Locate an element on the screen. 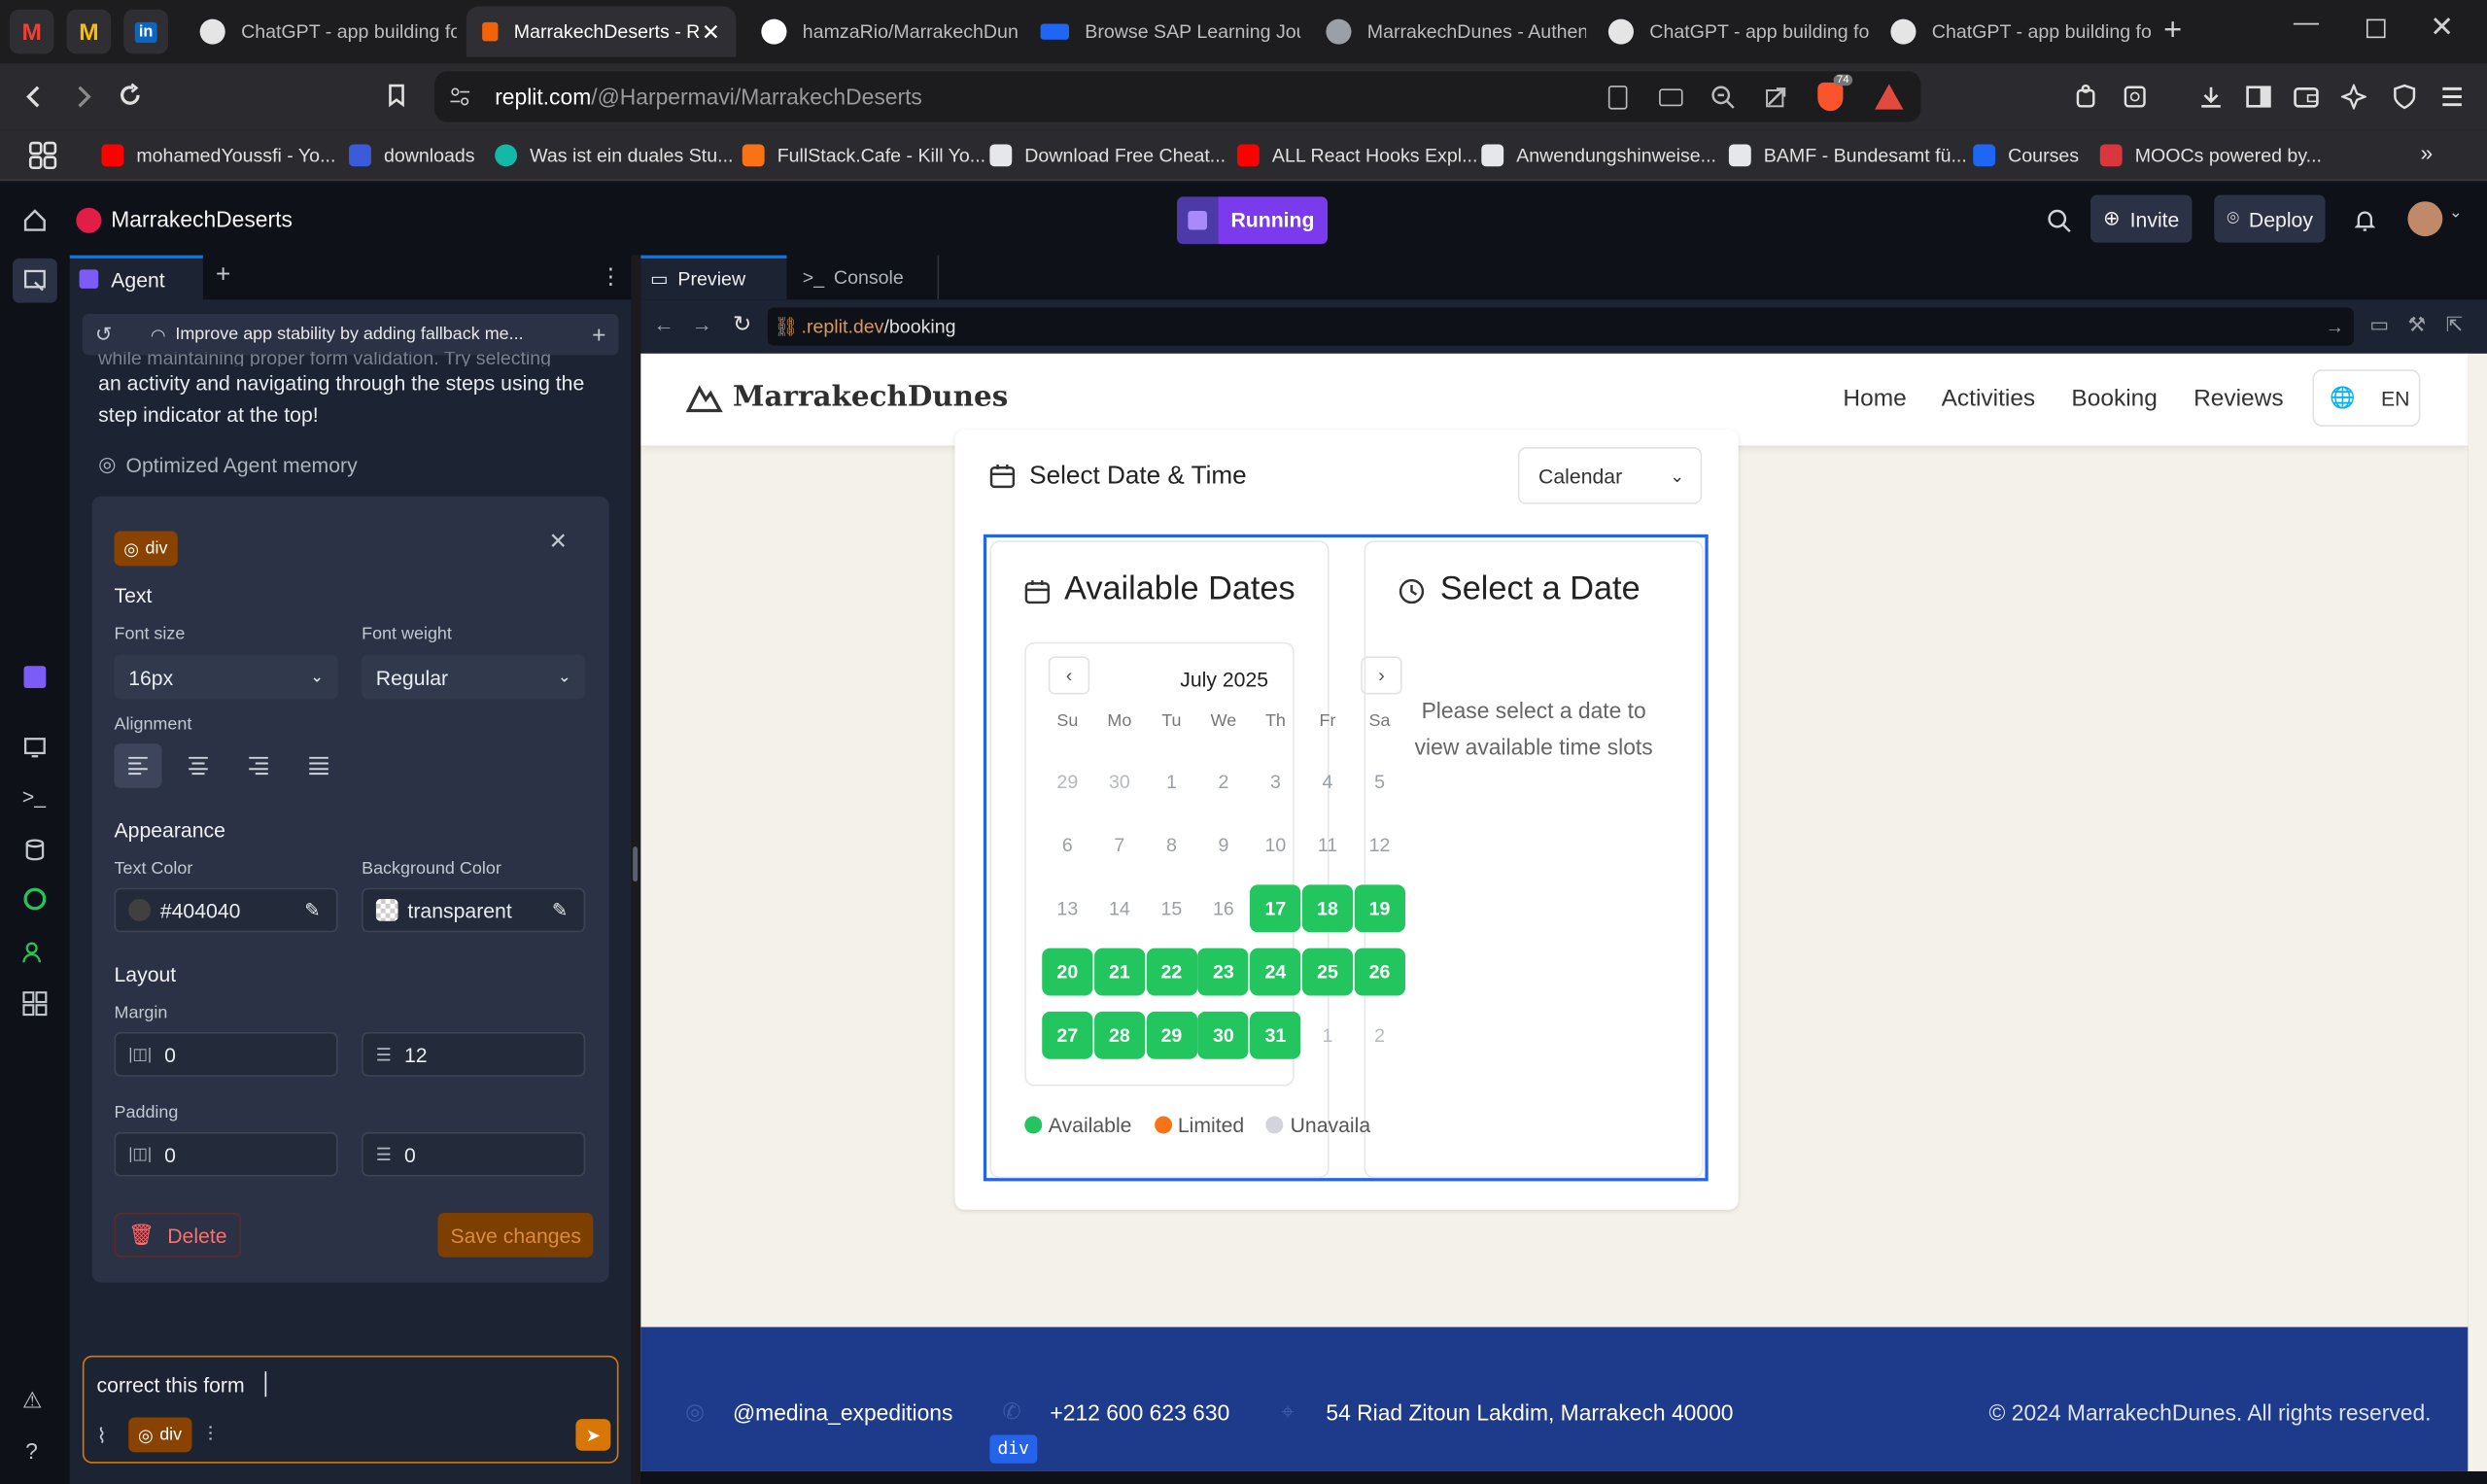  database-icon is located at coordinates (35, 849).